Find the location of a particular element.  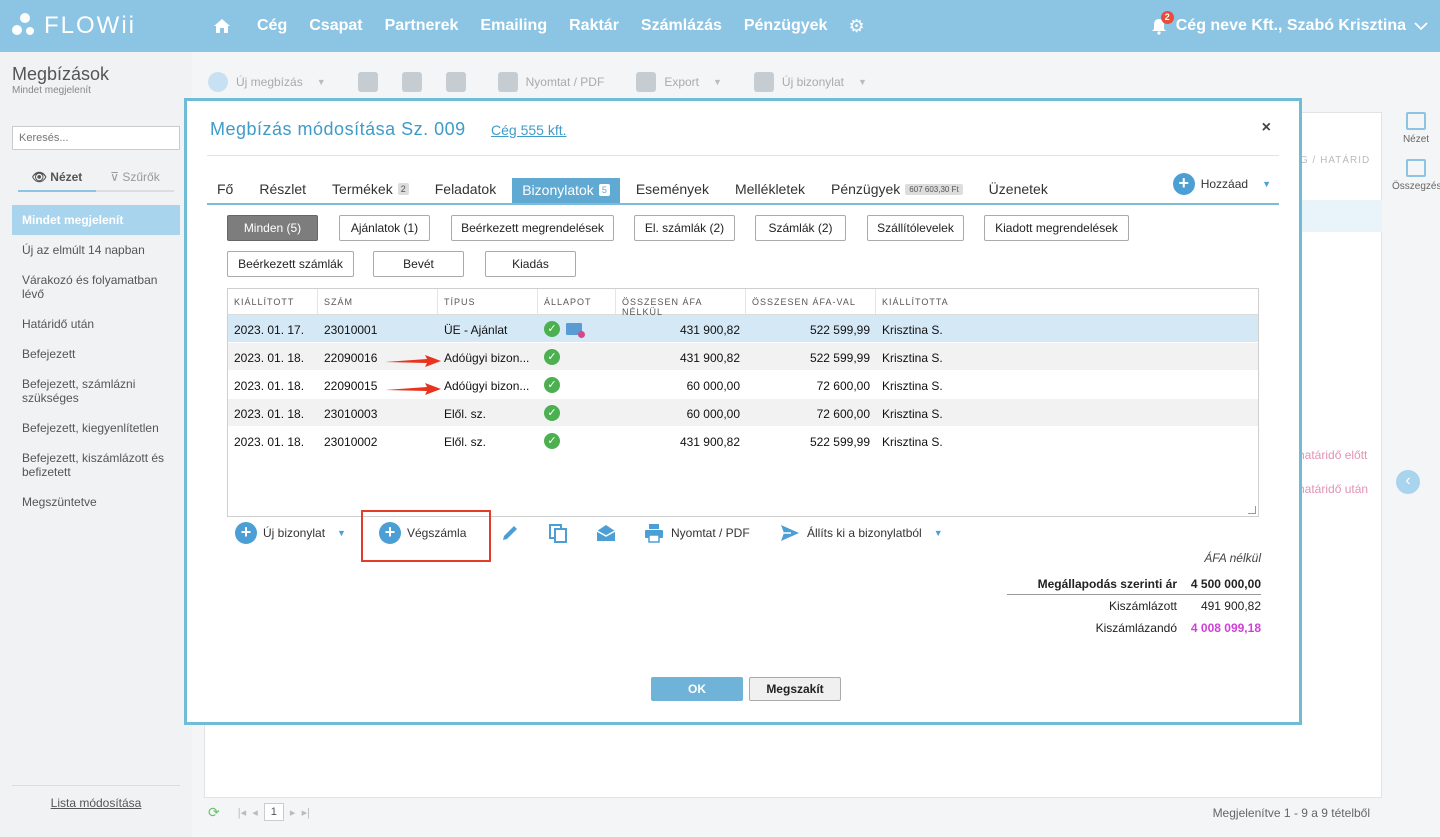

col-gross-total: ÖSSZESEN ÁFA-VAL is located at coordinates (811, 301).